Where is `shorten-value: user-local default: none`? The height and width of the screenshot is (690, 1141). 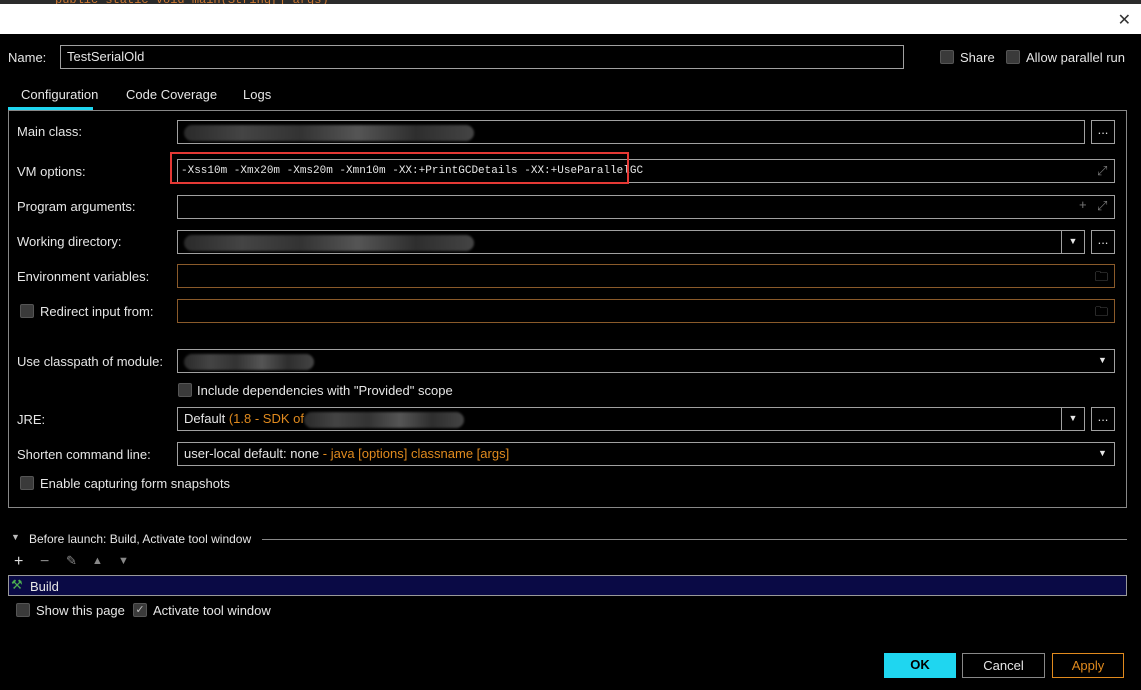 shorten-value: user-local default: none is located at coordinates (252, 453).